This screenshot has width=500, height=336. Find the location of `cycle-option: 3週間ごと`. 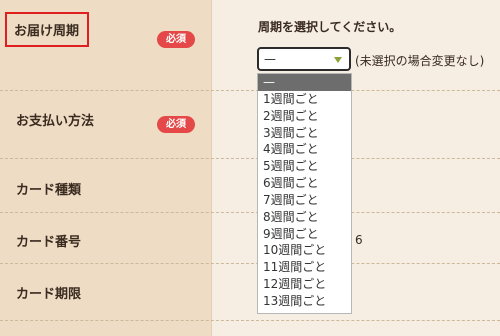

cycle-option: 3週間ごと is located at coordinates (304, 133).